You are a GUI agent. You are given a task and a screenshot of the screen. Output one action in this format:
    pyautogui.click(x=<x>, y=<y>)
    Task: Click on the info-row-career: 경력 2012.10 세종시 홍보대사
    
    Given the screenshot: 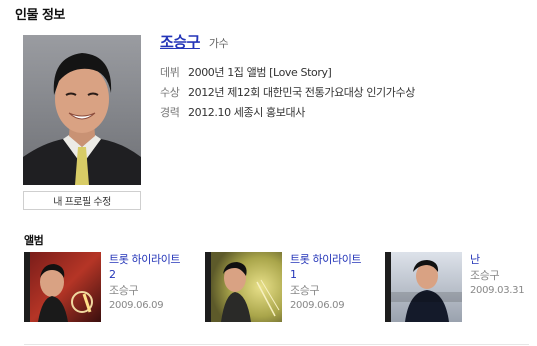 What is the action you would take?
    pyautogui.click(x=287, y=112)
    